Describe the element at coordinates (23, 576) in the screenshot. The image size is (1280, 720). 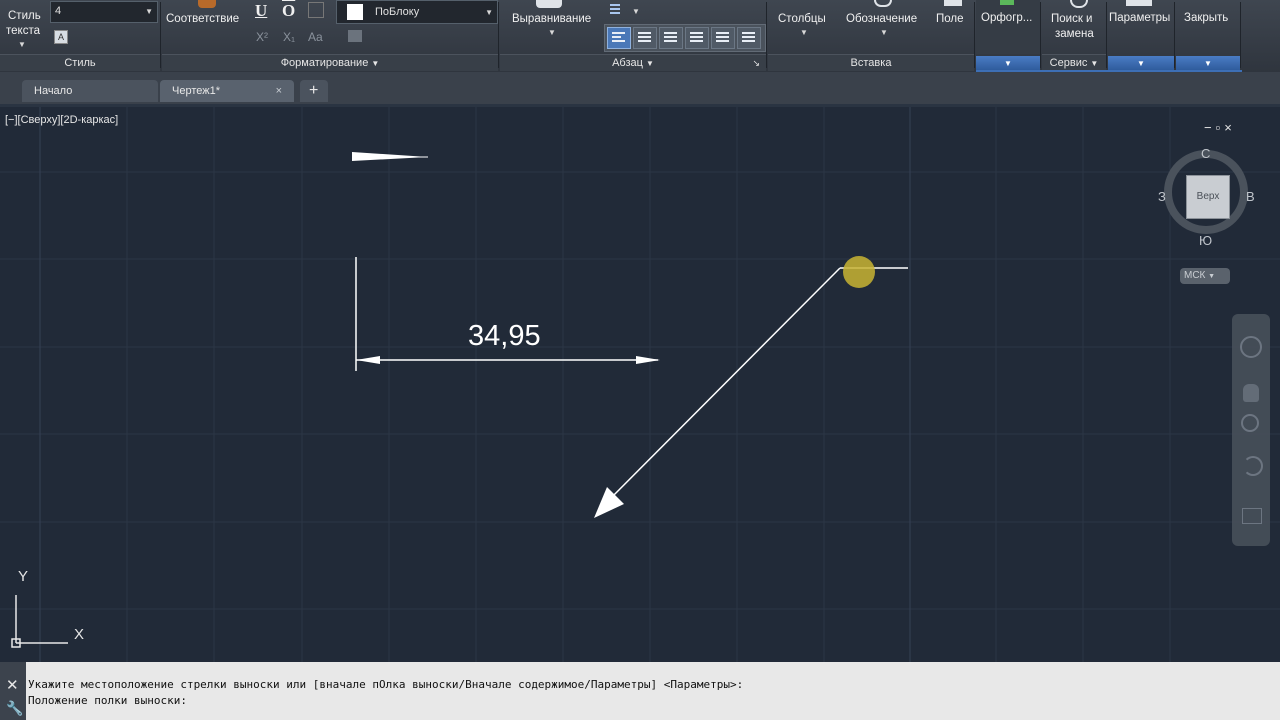
I see `ucs-y-label: Y` at that location.